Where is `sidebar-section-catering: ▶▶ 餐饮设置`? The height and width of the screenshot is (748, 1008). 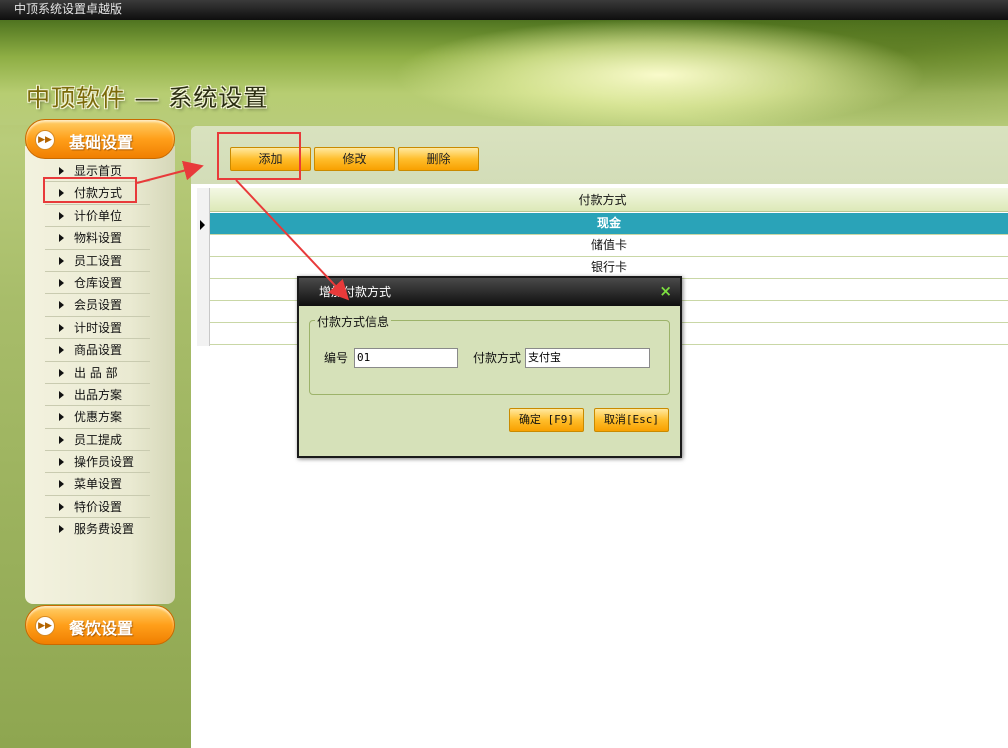 sidebar-section-catering: ▶▶ 餐饮设置 is located at coordinates (100, 625).